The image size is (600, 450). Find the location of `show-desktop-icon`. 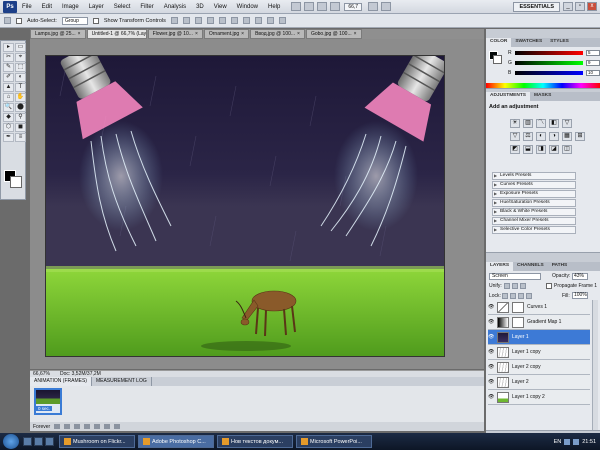

show-desktop-icon is located at coordinates (27, 441).